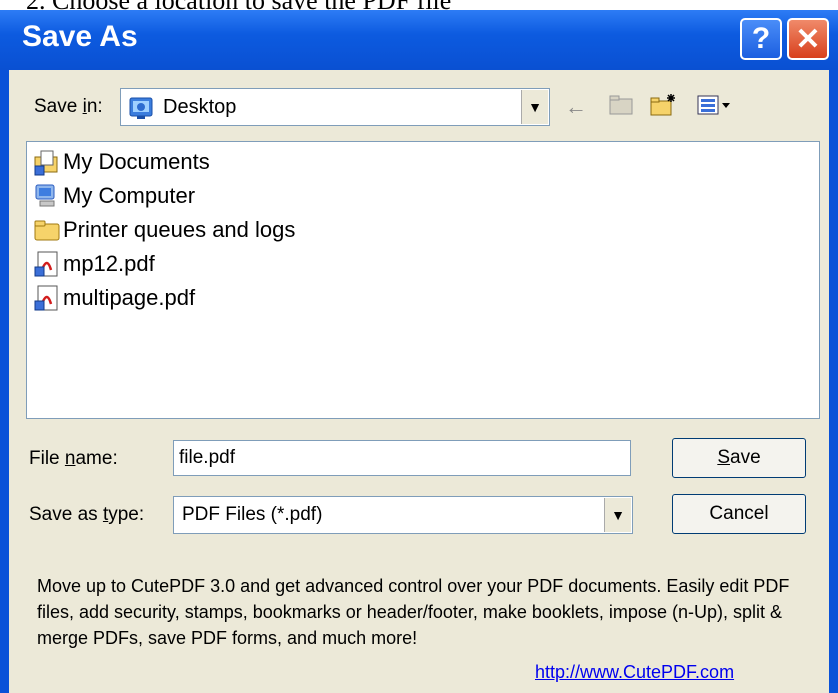  I want to click on save-button: Save, so click(739, 458).